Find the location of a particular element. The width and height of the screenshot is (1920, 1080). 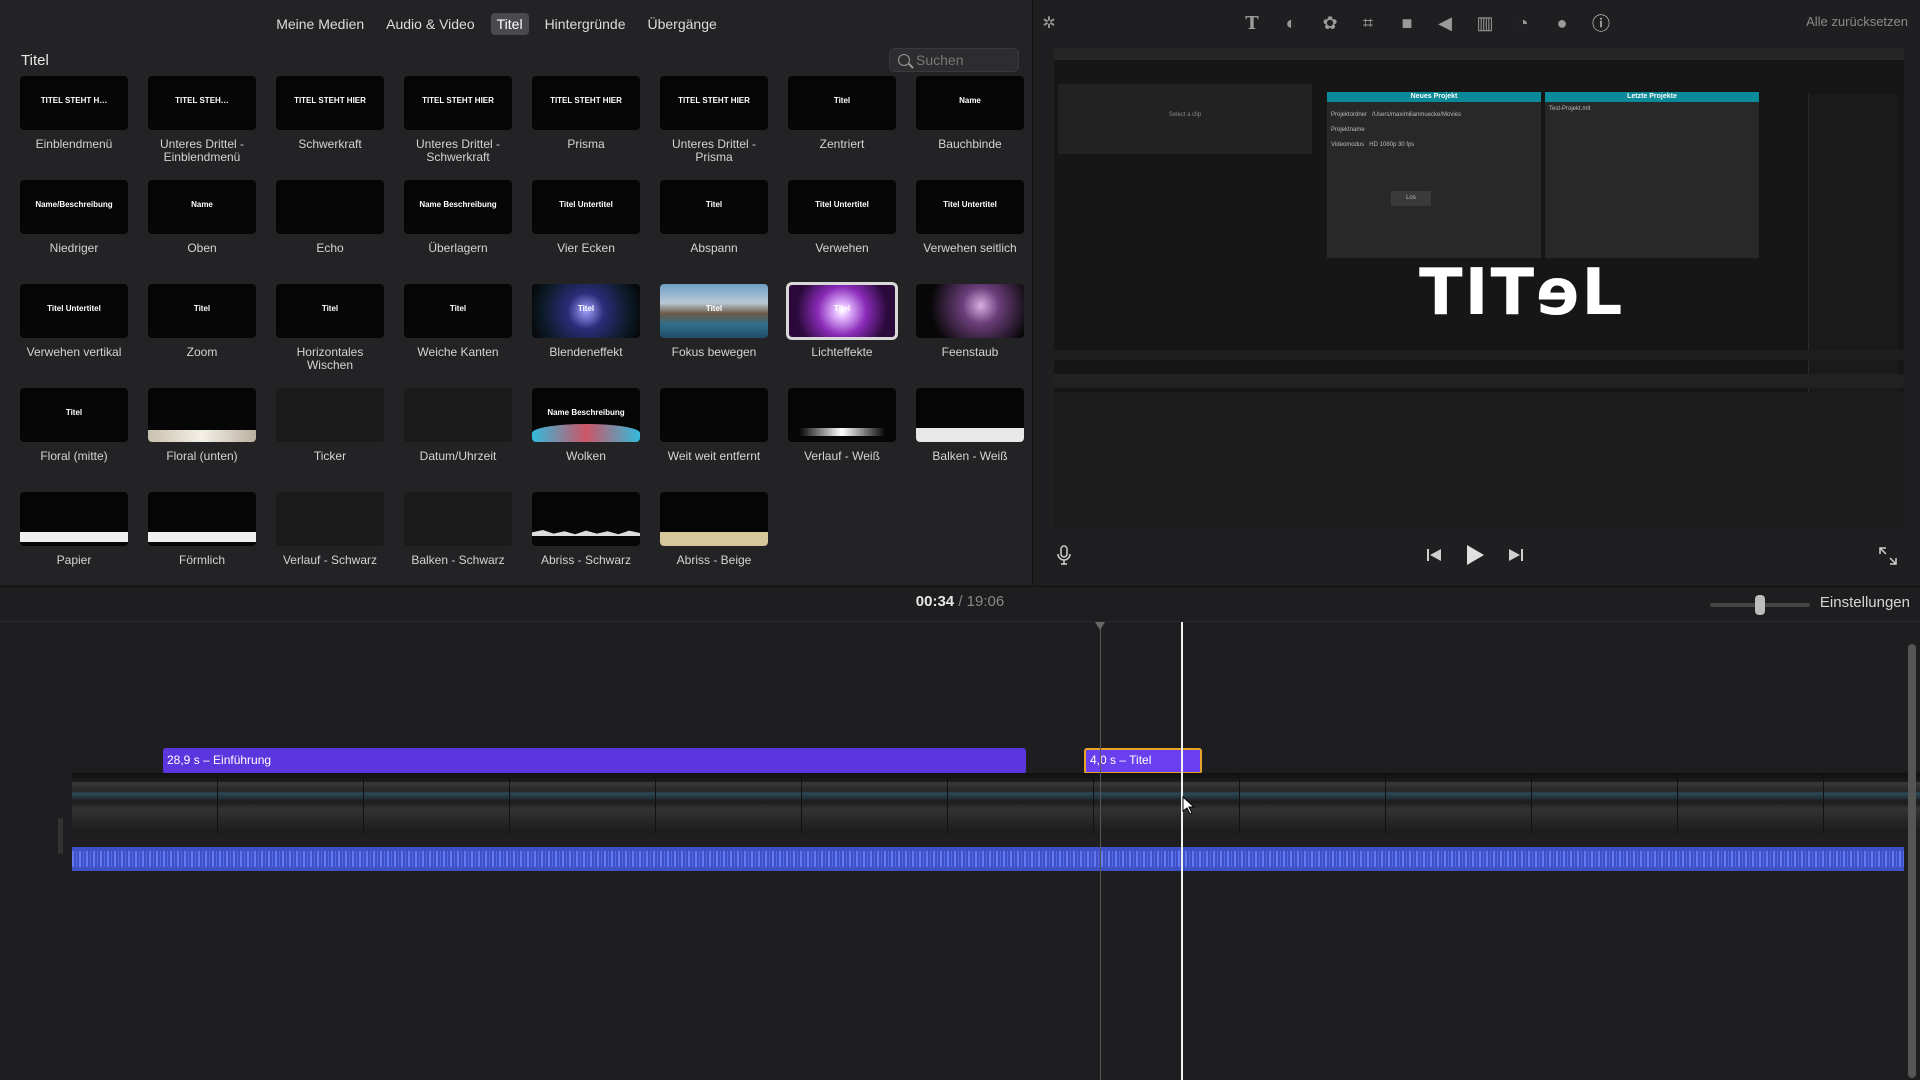

title-tile: Name Bauchbinde is located at coordinates (970, 125).